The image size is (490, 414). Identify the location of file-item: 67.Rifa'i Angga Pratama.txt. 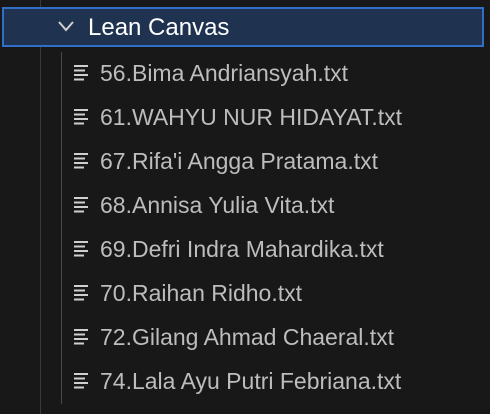
(272, 161).